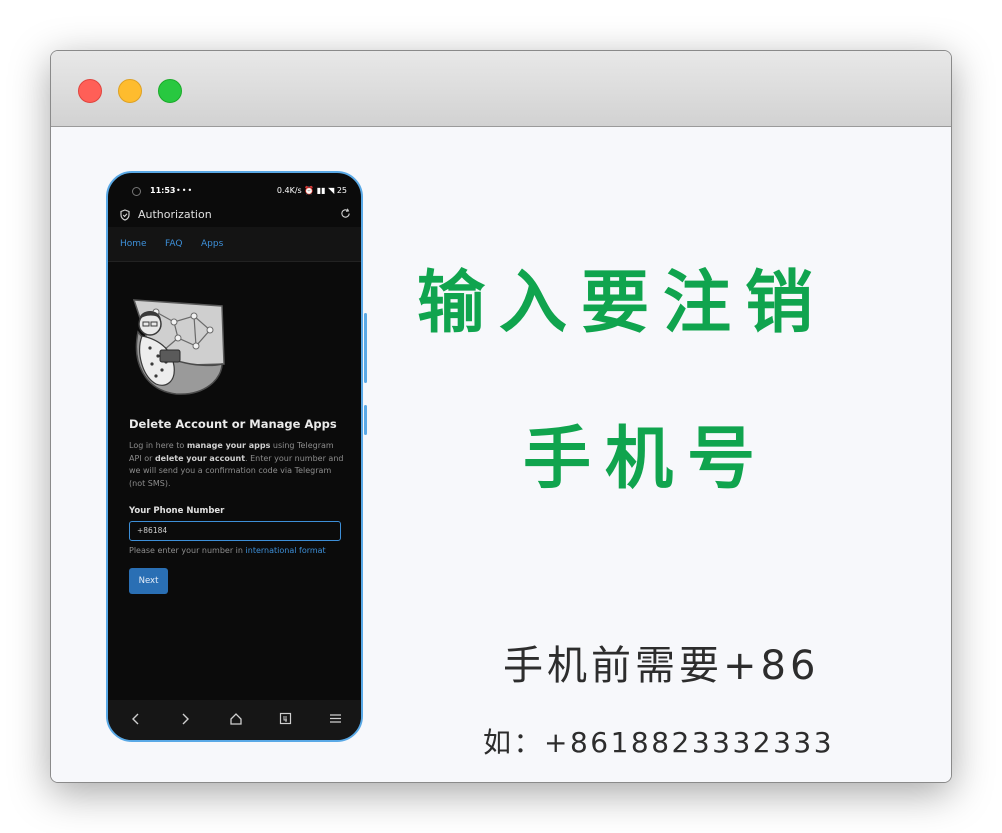 This screenshot has height=833, width=1002. Describe the element at coordinates (185, 719) in the screenshot. I see `forward-icon` at that location.